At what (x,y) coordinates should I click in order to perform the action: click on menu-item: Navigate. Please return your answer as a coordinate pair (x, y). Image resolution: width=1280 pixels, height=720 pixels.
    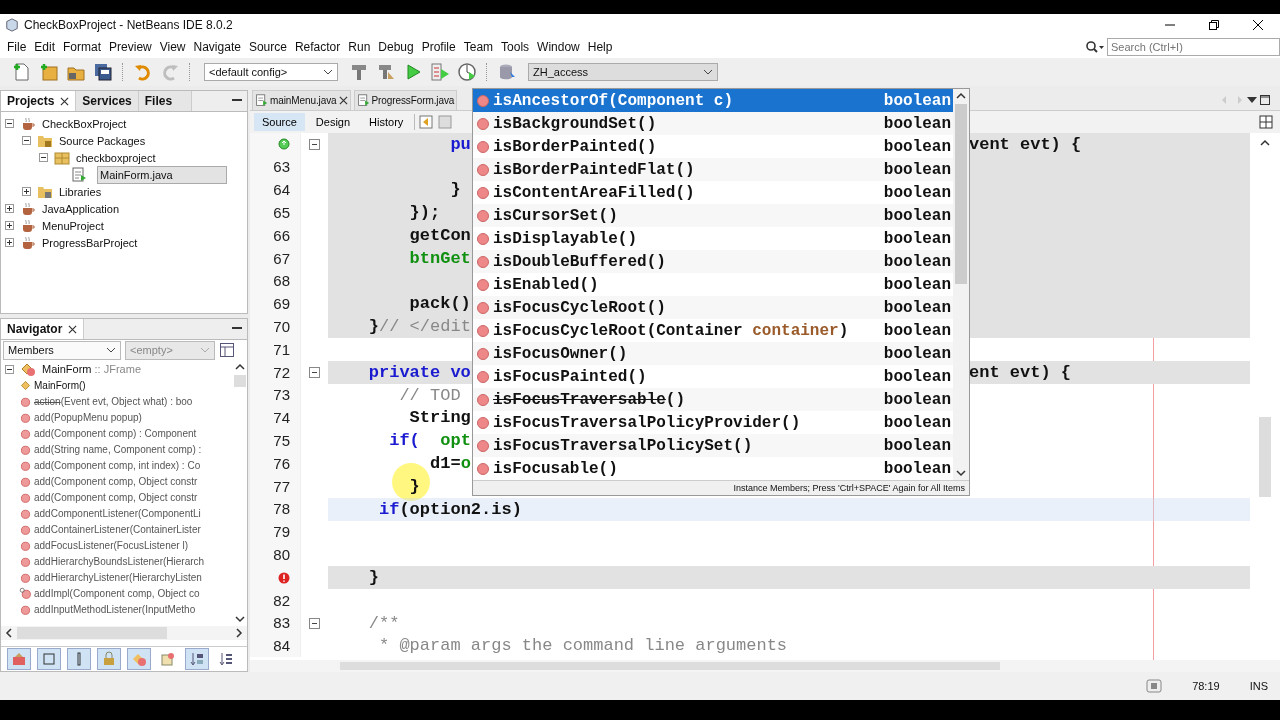
    Looking at the image, I should click on (217, 47).